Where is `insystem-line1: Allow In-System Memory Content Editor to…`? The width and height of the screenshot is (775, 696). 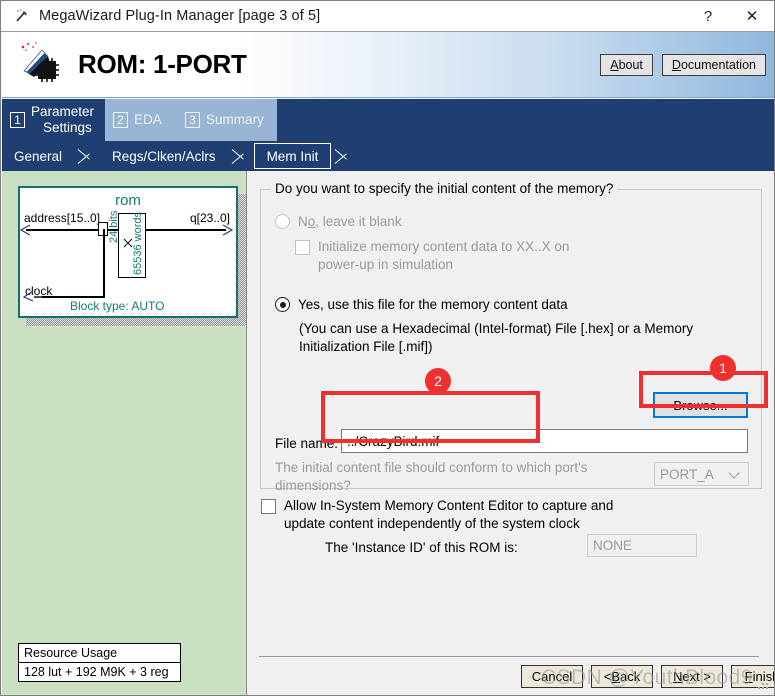
insystem-line1: Allow In-System Memory Content Editor to… is located at coordinates (449, 505).